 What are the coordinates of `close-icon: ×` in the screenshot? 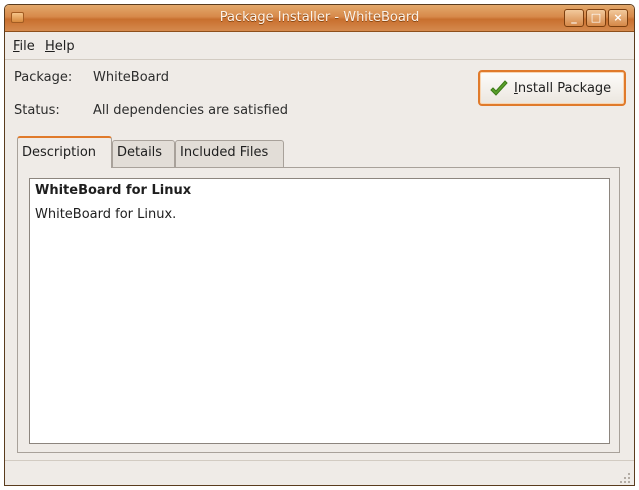 It's located at (618, 17).